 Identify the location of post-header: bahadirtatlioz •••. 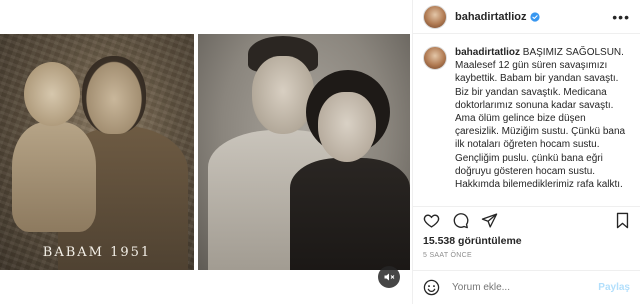
(526, 17).